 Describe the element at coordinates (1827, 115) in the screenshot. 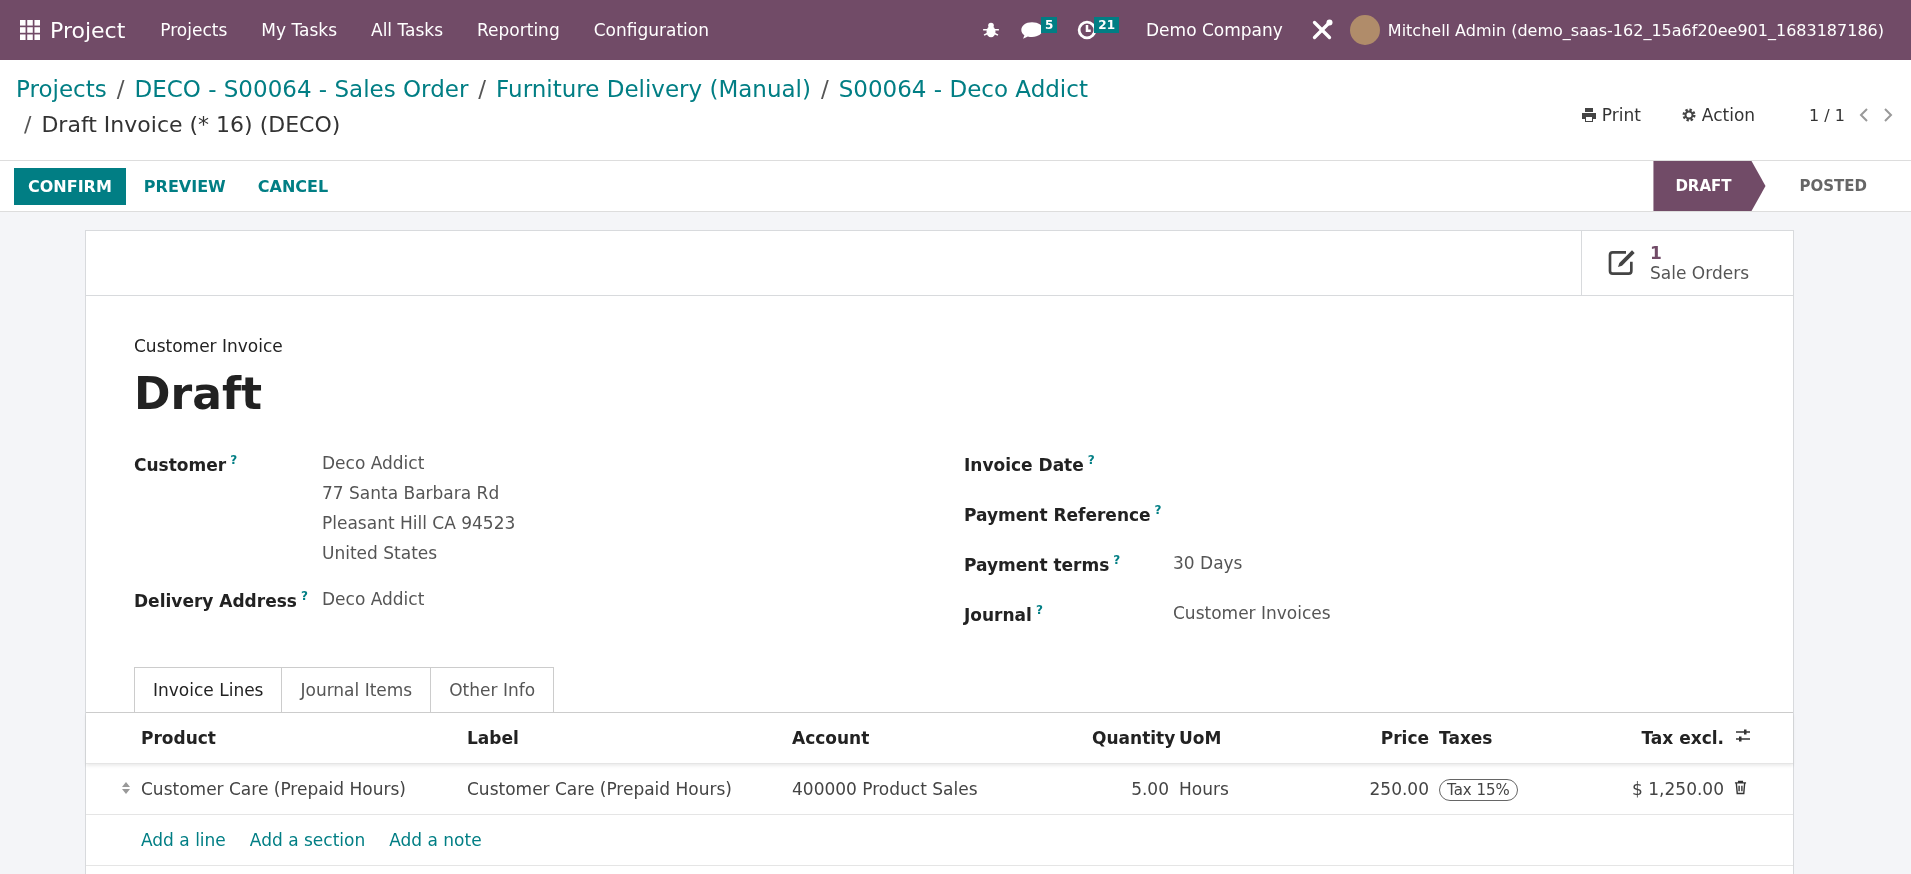

I see `pager-value: 1 / 1` at that location.